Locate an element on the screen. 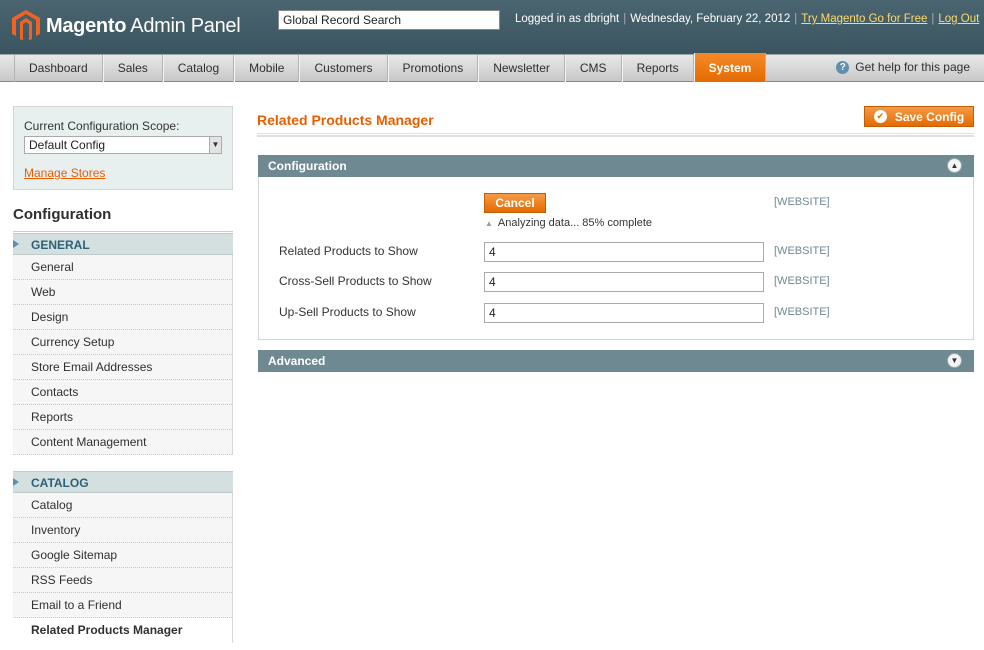 The width and height of the screenshot is (984, 650). cross-sell-products-input is located at coordinates (624, 282).